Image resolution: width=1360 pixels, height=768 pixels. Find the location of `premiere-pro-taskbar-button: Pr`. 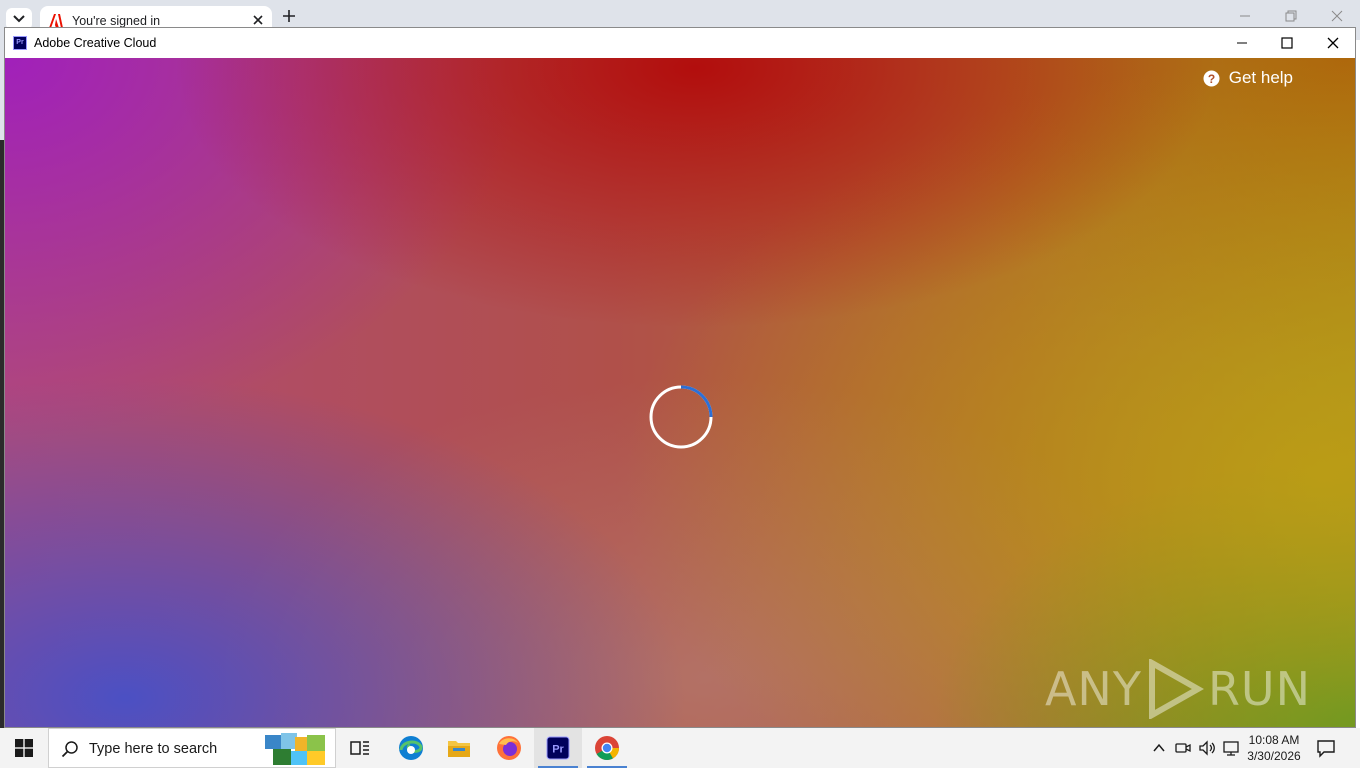

premiere-pro-taskbar-button: Pr is located at coordinates (558, 748).